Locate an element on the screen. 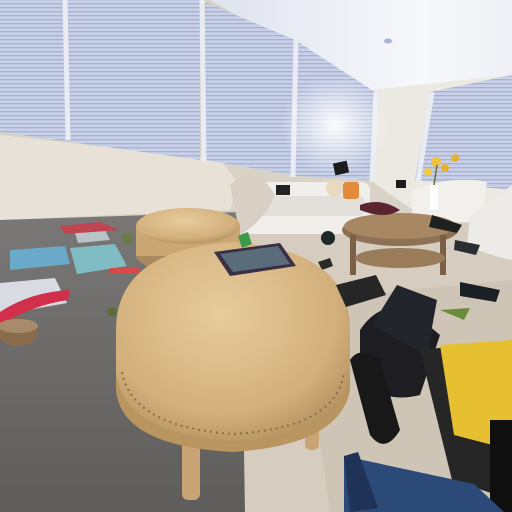 The width and height of the screenshot is (512, 512). window-blinds-left is located at coordinates (100, 80).